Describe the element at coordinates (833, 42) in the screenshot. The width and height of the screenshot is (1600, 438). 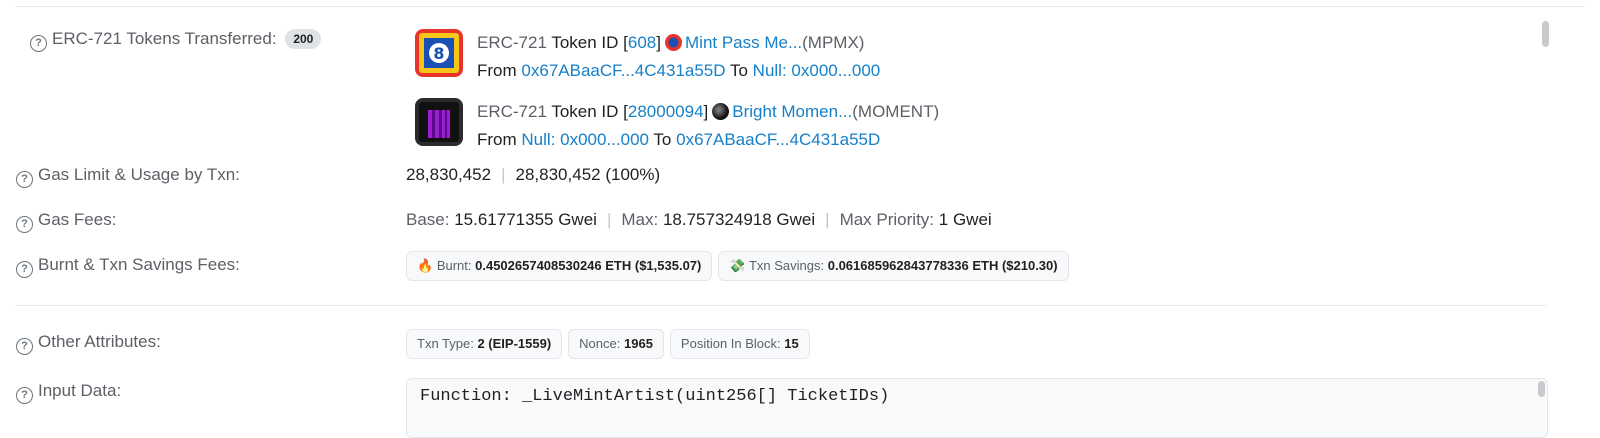
I see `token-symbol: (MPMX)` at that location.